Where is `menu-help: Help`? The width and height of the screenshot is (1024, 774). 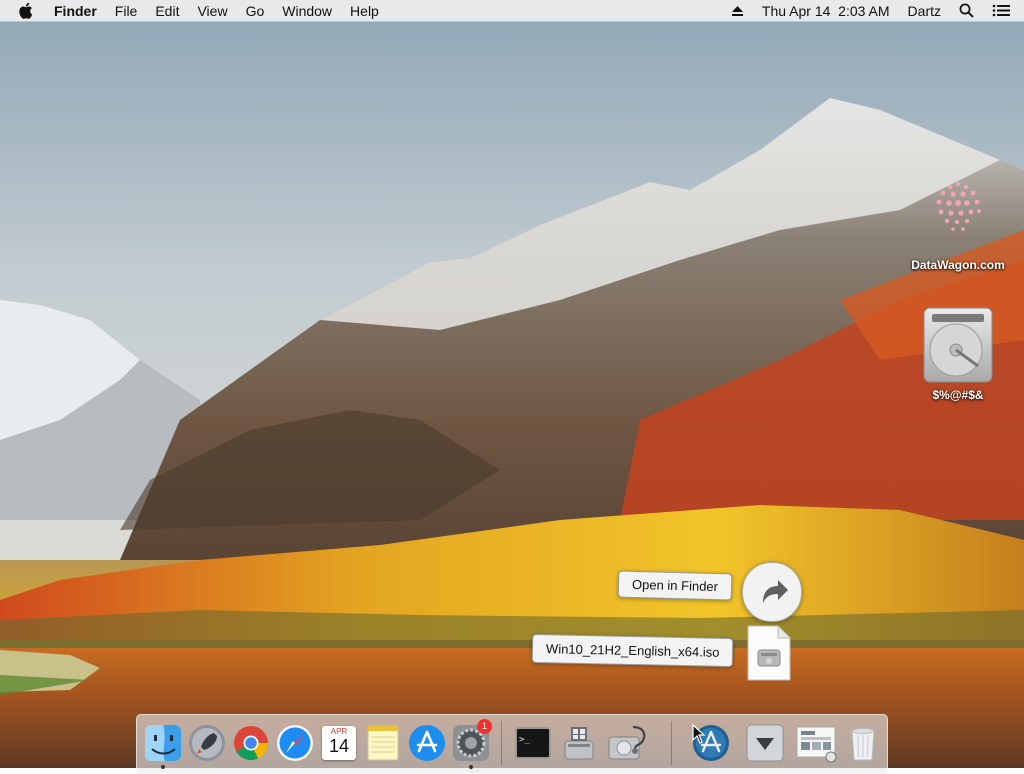 menu-help: Help is located at coordinates (364, 11).